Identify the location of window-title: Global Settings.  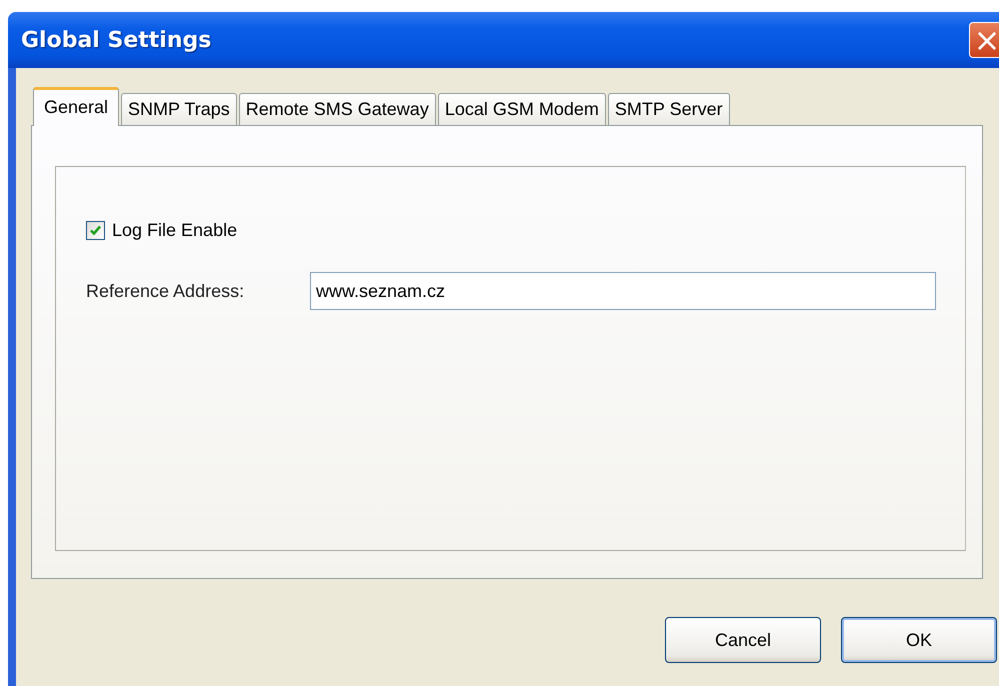
(116, 40).